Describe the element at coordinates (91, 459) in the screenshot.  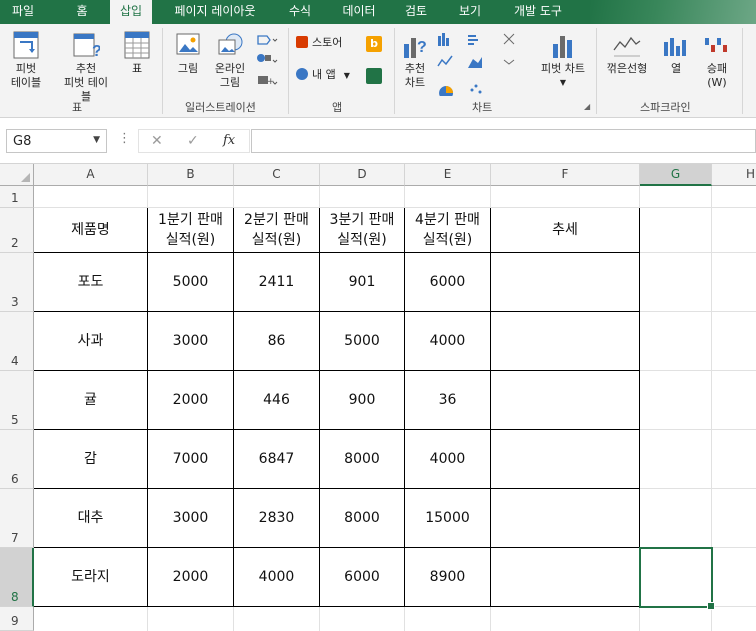
I see `table-cell: 감` at that location.